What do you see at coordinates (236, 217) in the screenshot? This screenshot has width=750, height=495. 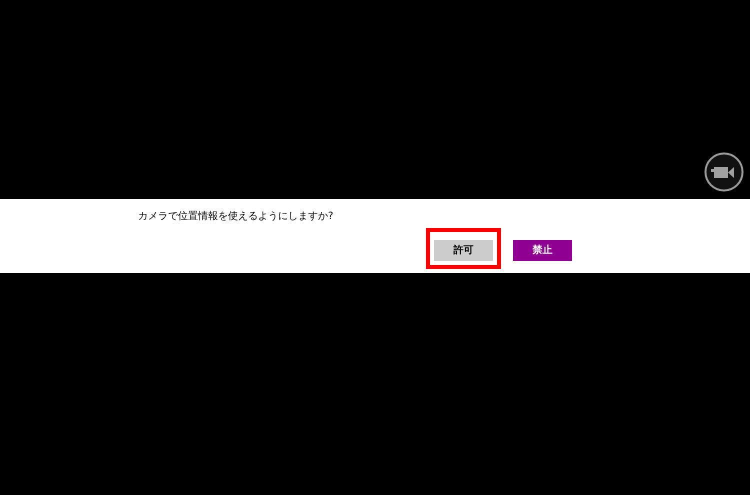 I see `dialog-message: カメラで位置情報を使えるようにしますか?` at bounding box center [236, 217].